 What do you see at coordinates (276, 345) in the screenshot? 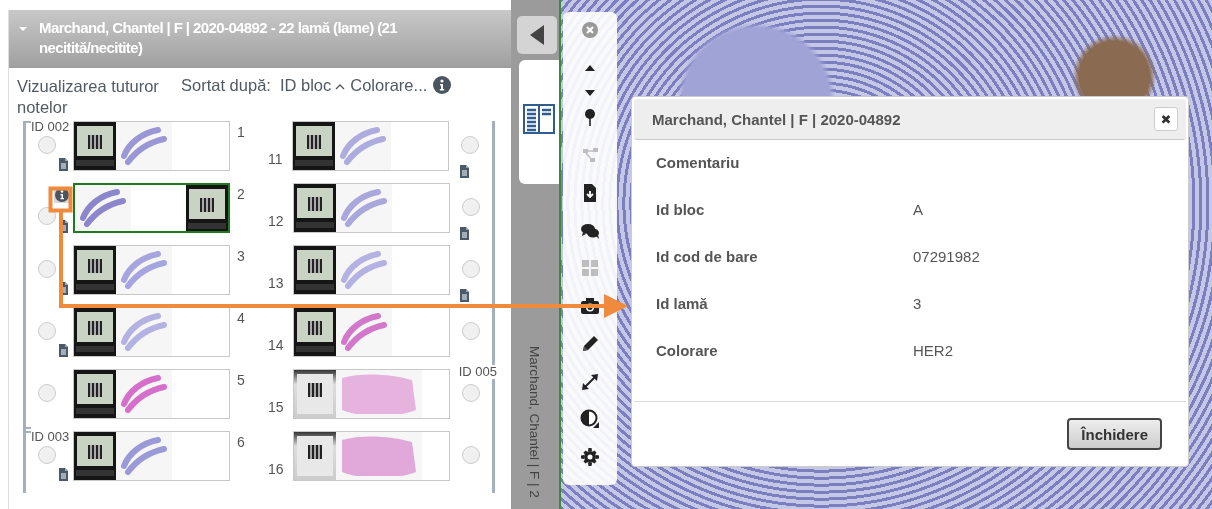
I see `slide-number: 14` at bounding box center [276, 345].